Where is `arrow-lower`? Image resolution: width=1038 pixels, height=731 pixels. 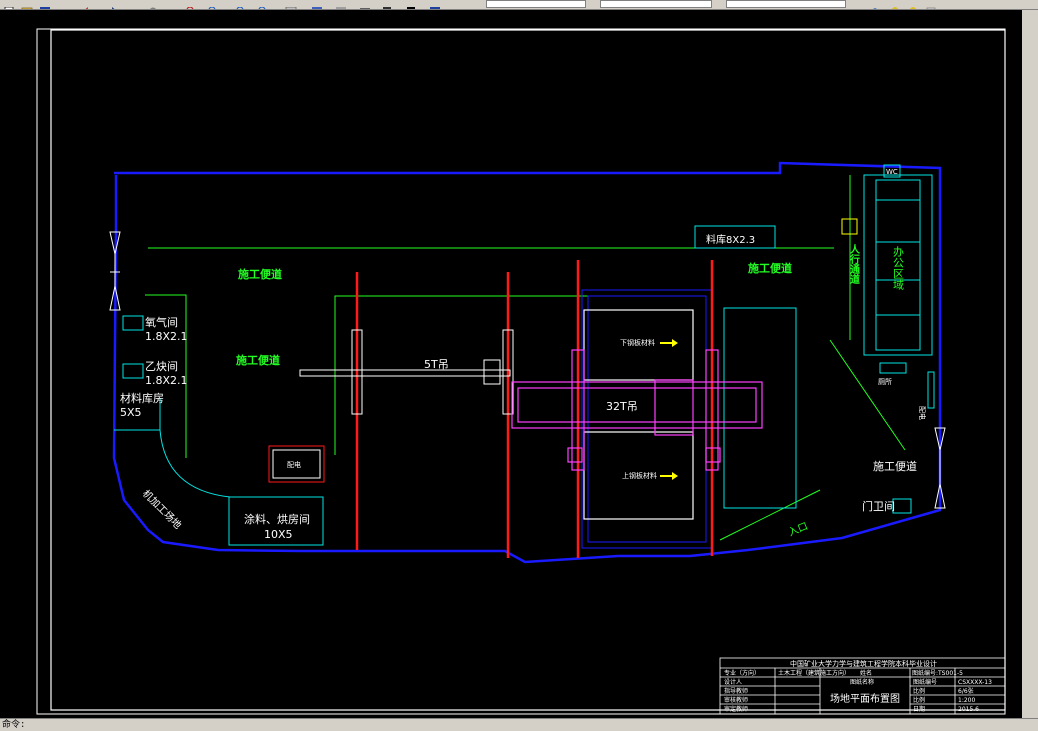 arrow-lower is located at coordinates (669, 476).